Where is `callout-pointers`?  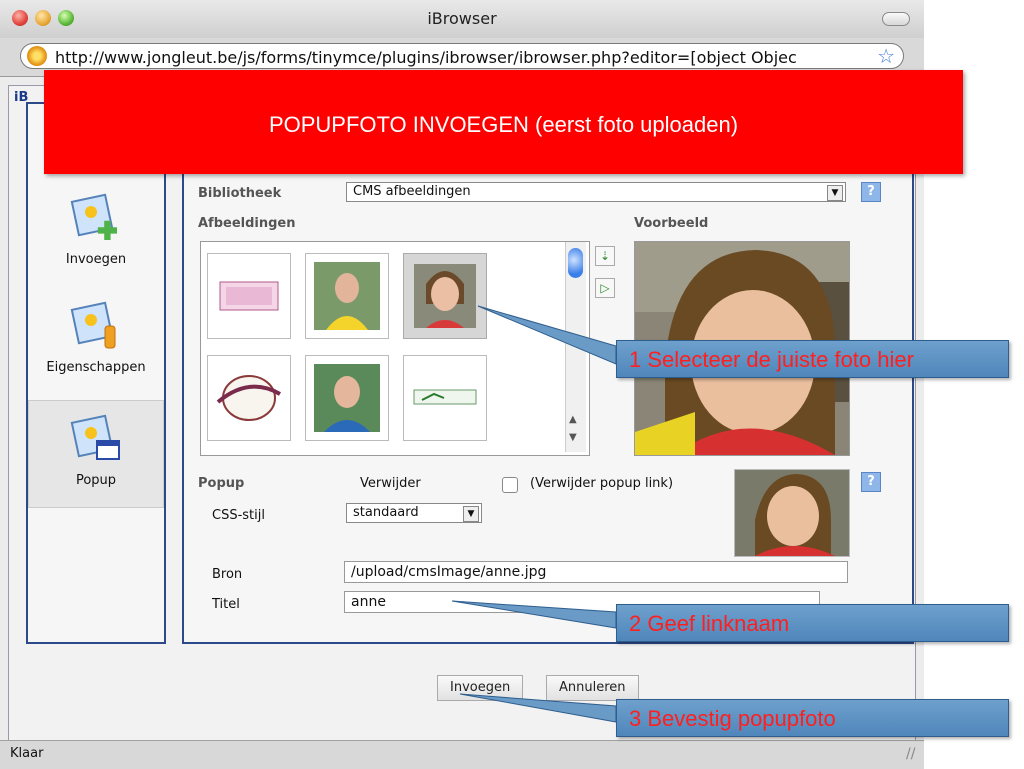
callout-pointers is located at coordinates (534, 514).